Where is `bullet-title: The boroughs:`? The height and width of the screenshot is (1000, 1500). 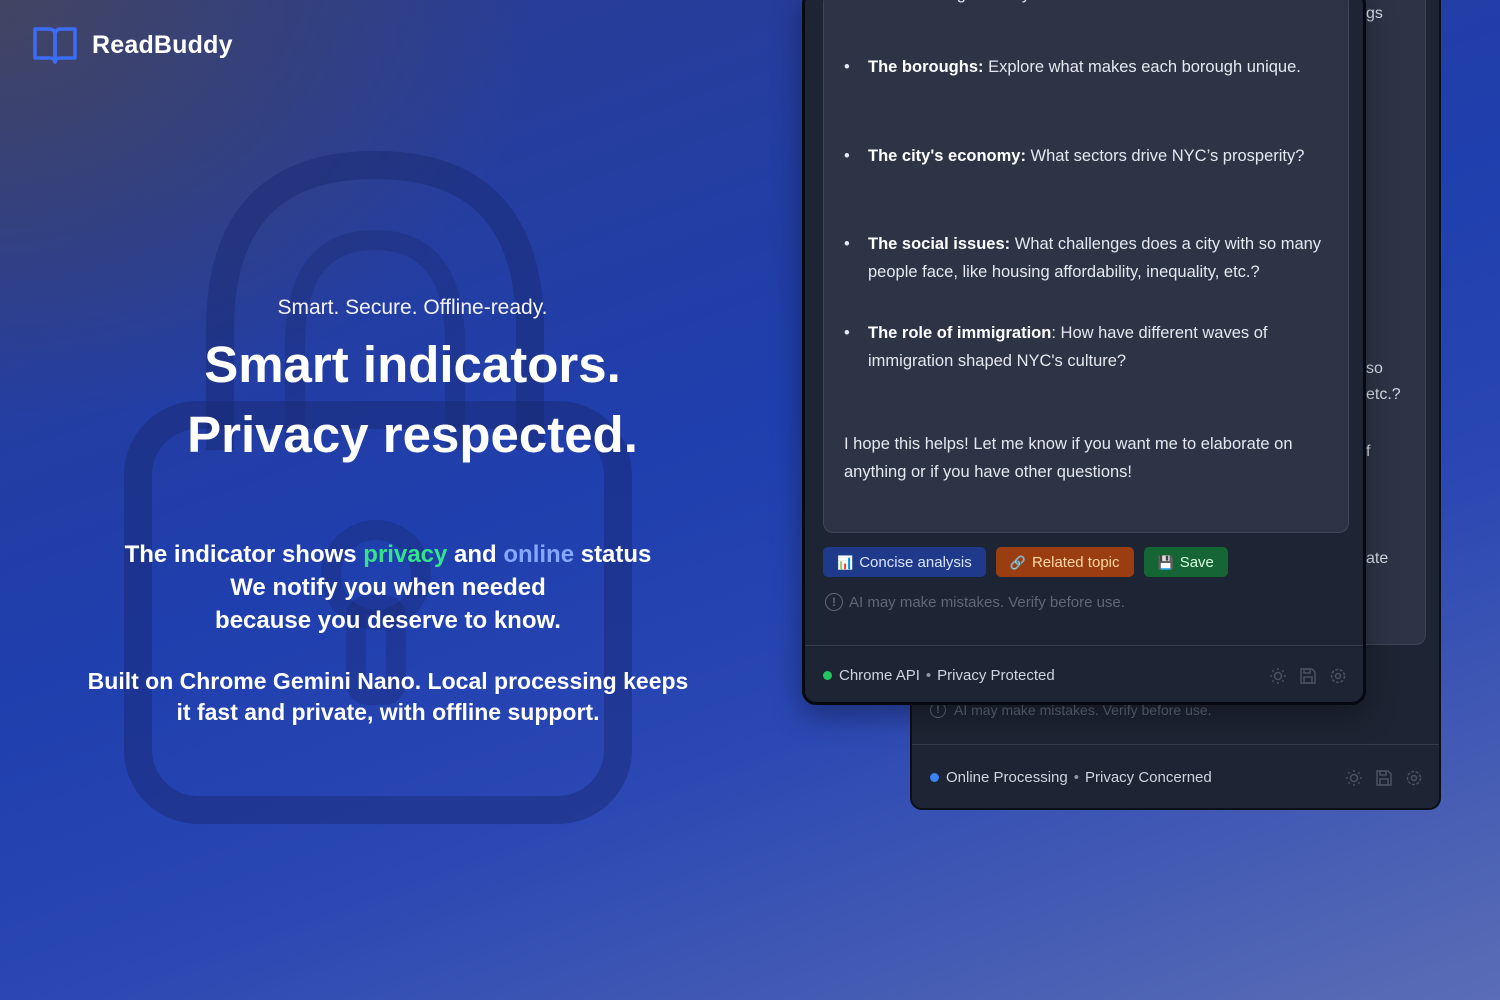 bullet-title: The boroughs: is located at coordinates (926, 67).